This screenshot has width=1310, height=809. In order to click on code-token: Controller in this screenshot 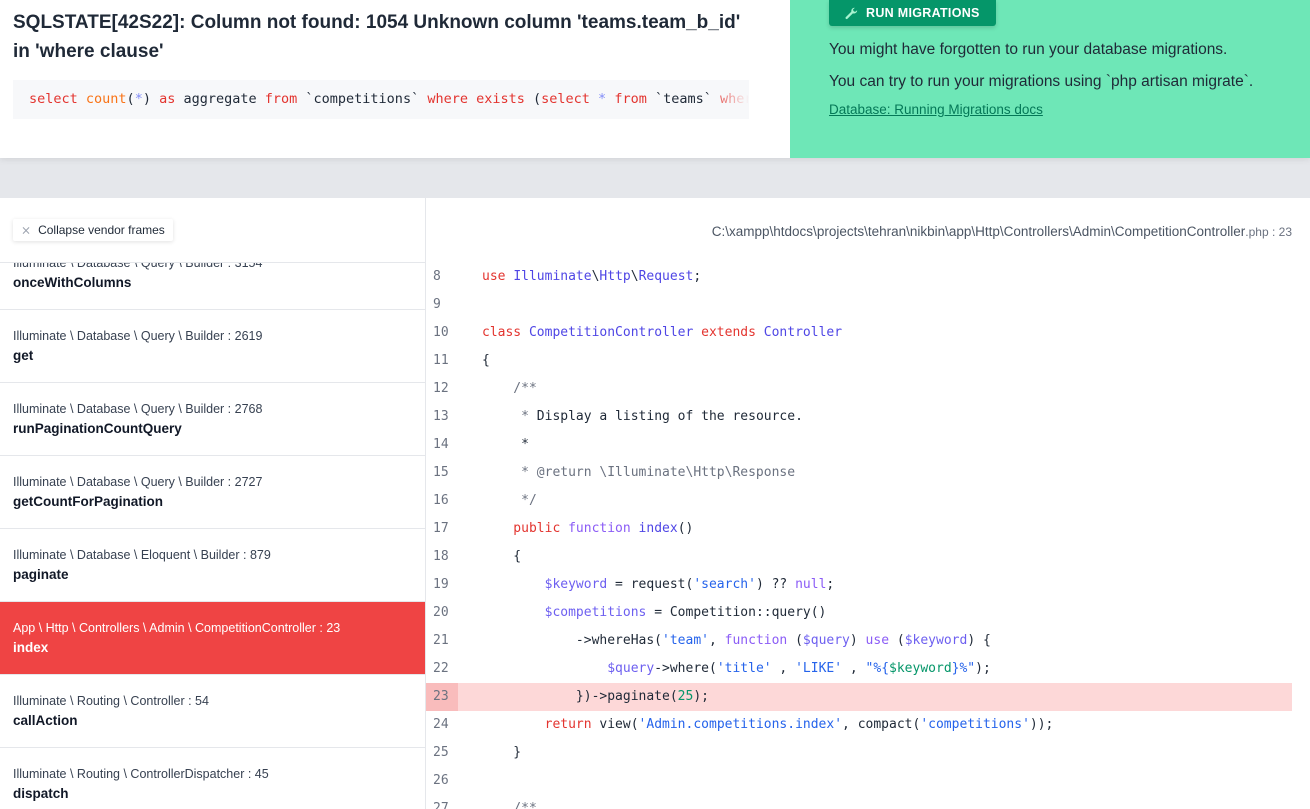, I will do `click(803, 332)`.